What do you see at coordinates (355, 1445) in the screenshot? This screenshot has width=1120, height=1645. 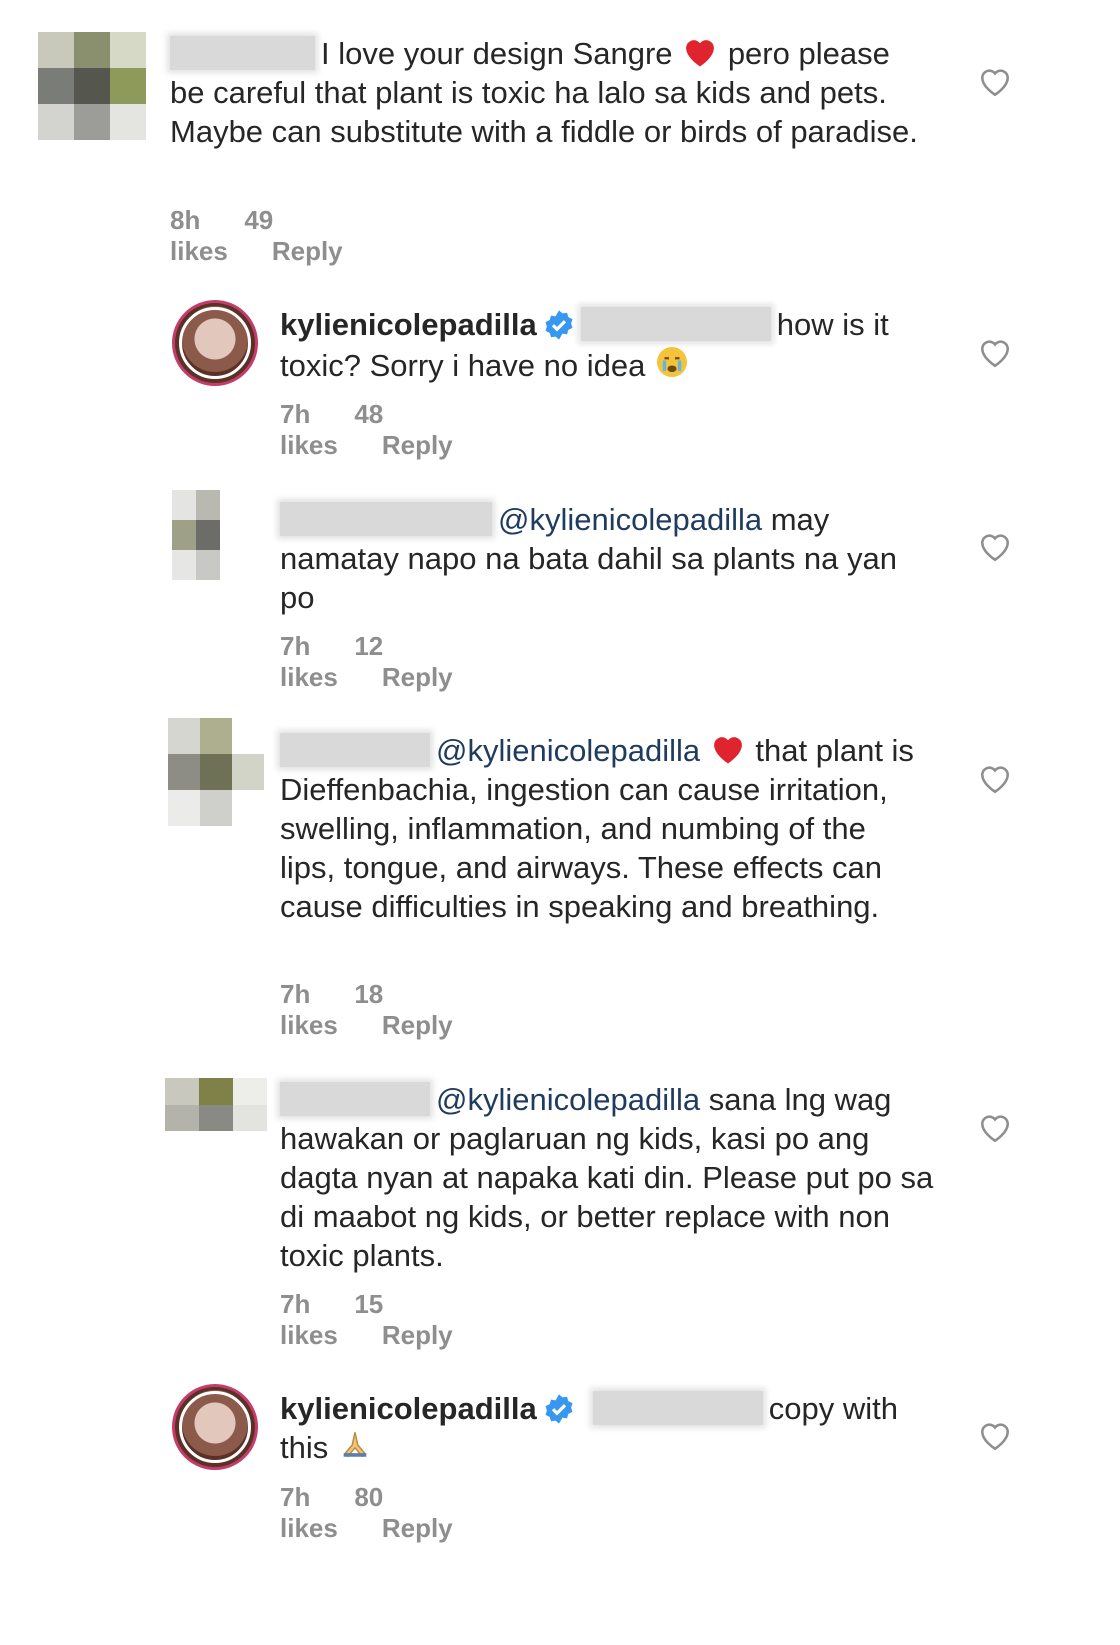 I see `folded-hands-emoji` at bounding box center [355, 1445].